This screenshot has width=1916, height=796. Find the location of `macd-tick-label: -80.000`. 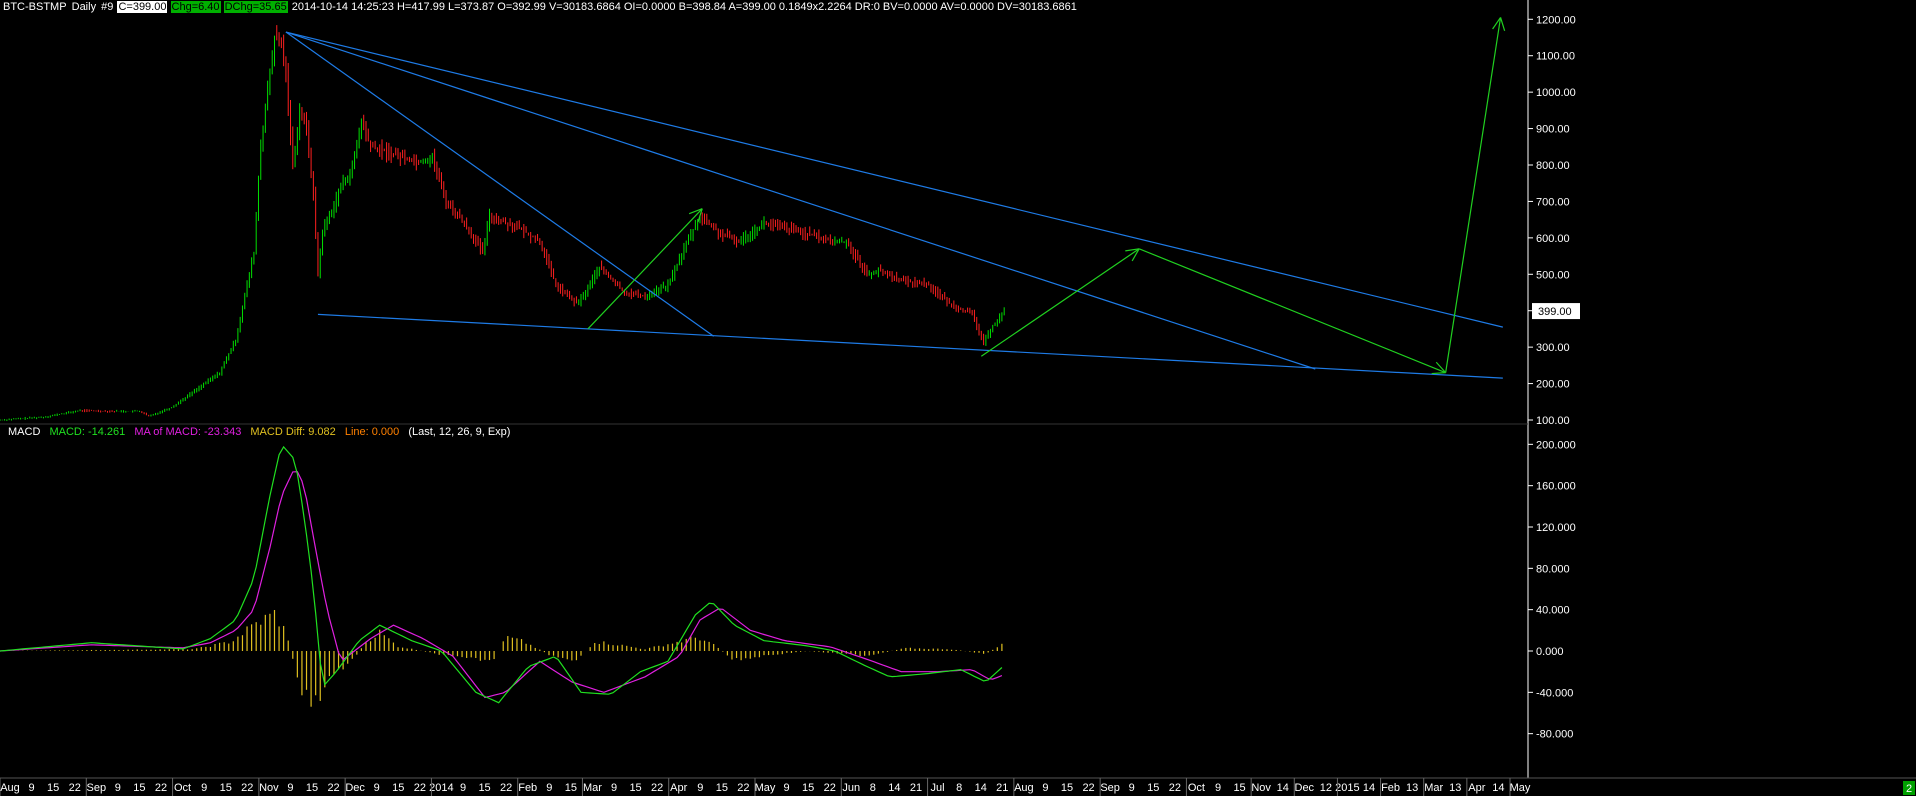

macd-tick-label: -80.000 is located at coordinates (1554, 735).